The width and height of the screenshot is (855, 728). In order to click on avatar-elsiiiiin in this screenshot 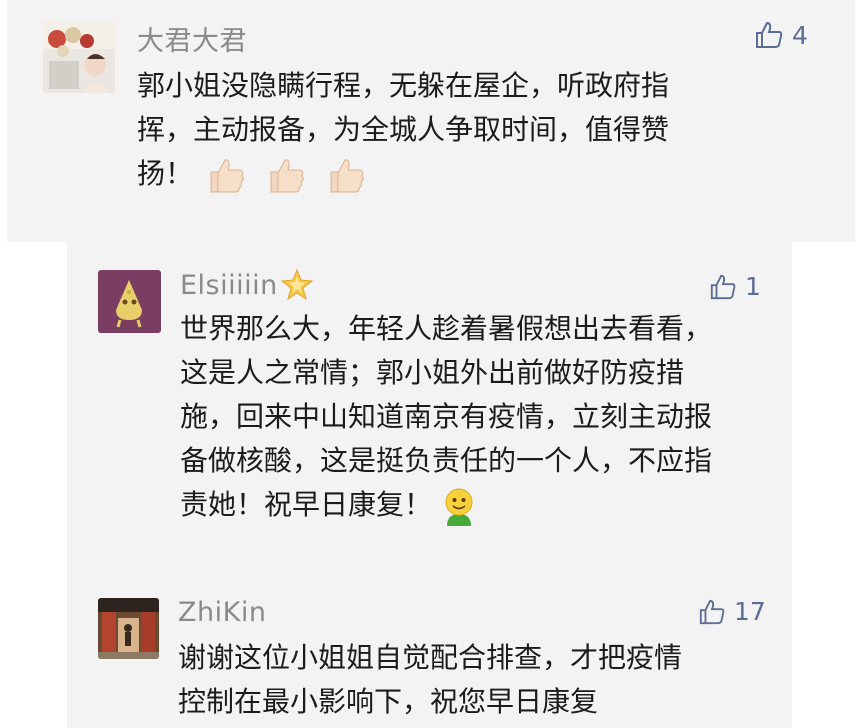, I will do `click(129, 301)`.